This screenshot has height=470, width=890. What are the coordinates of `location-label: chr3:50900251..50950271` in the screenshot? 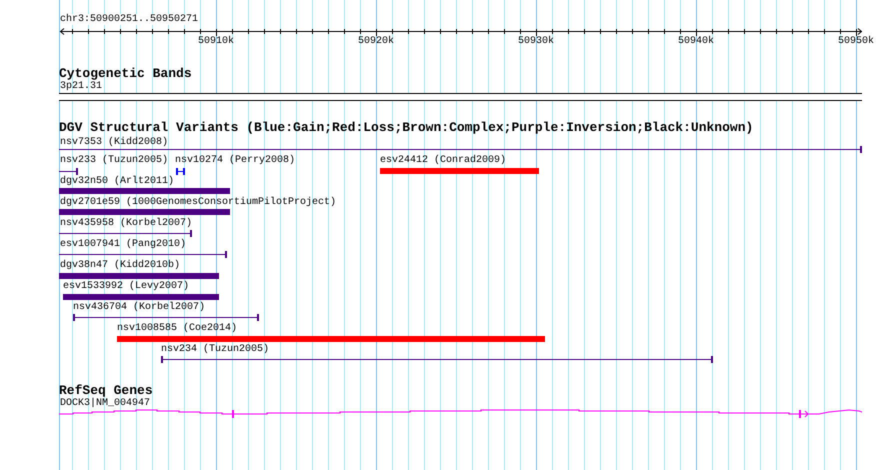 It's located at (129, 19).